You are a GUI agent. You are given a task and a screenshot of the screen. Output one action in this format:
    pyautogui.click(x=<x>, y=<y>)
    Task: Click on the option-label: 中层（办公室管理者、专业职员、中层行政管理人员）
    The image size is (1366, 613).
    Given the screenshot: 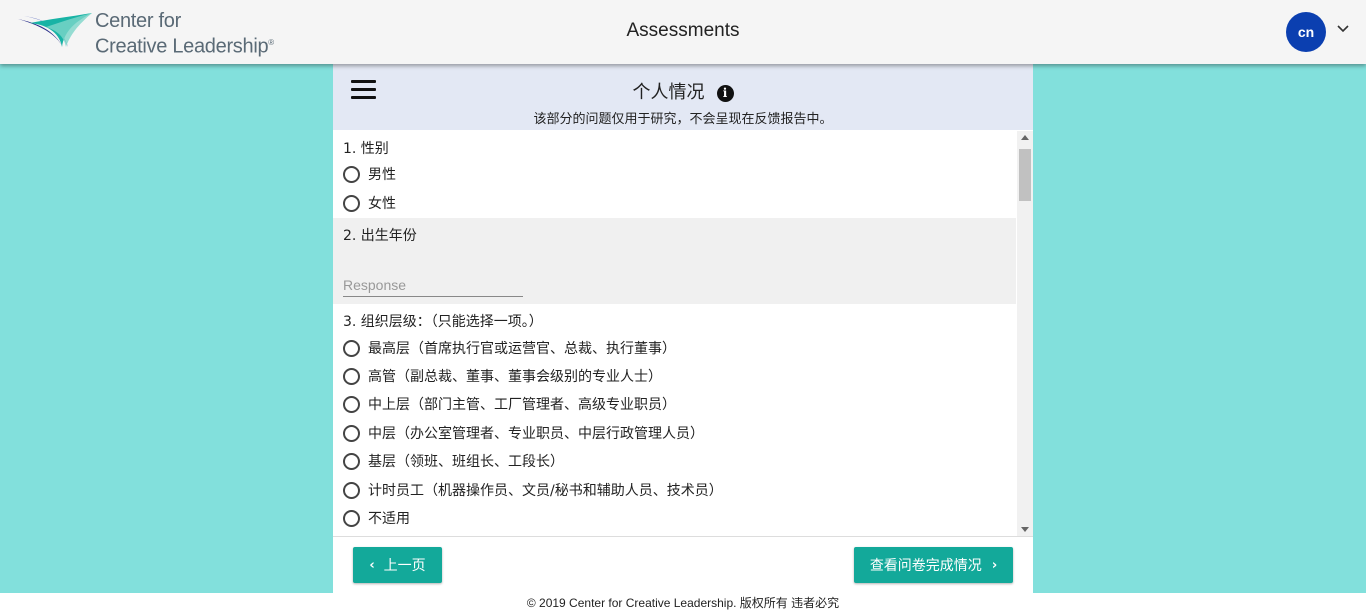 What is the action you would take?
    pyautogui.click(x=536, y=434)
    